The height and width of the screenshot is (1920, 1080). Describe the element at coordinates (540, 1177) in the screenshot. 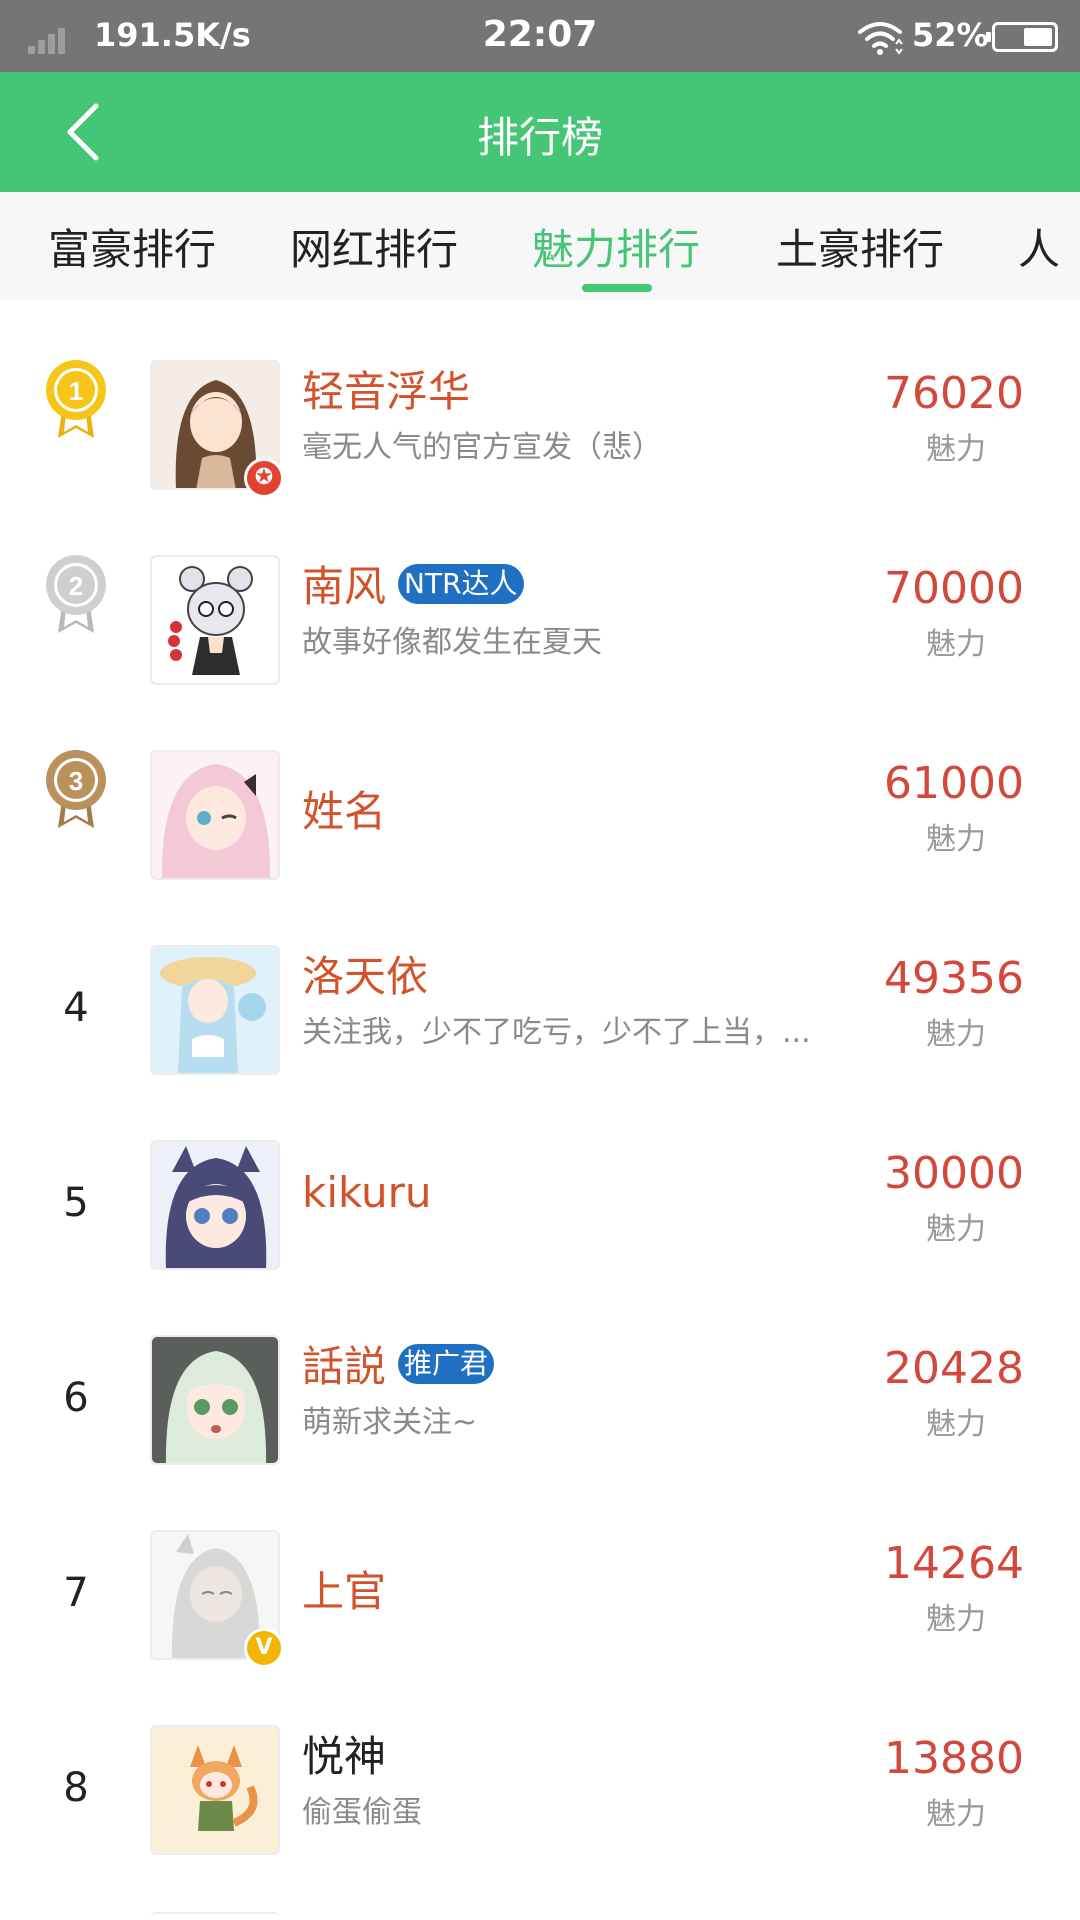

I see `list-item: 5 kikuru 30000 魅力` at that location.